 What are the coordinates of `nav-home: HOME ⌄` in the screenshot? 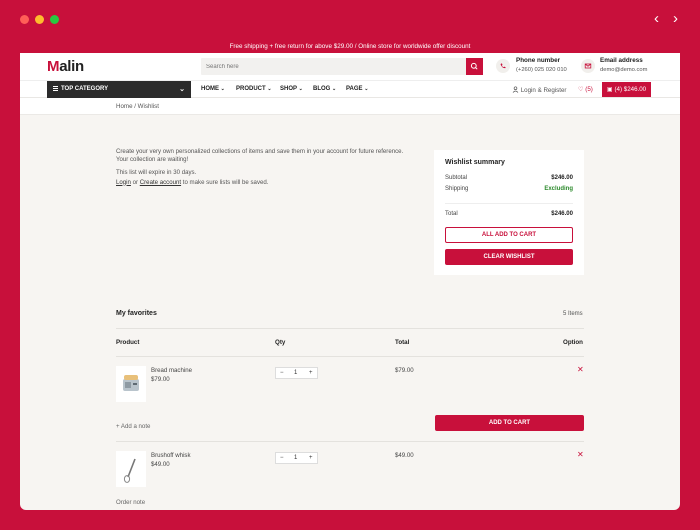 It's located at (213, 89).